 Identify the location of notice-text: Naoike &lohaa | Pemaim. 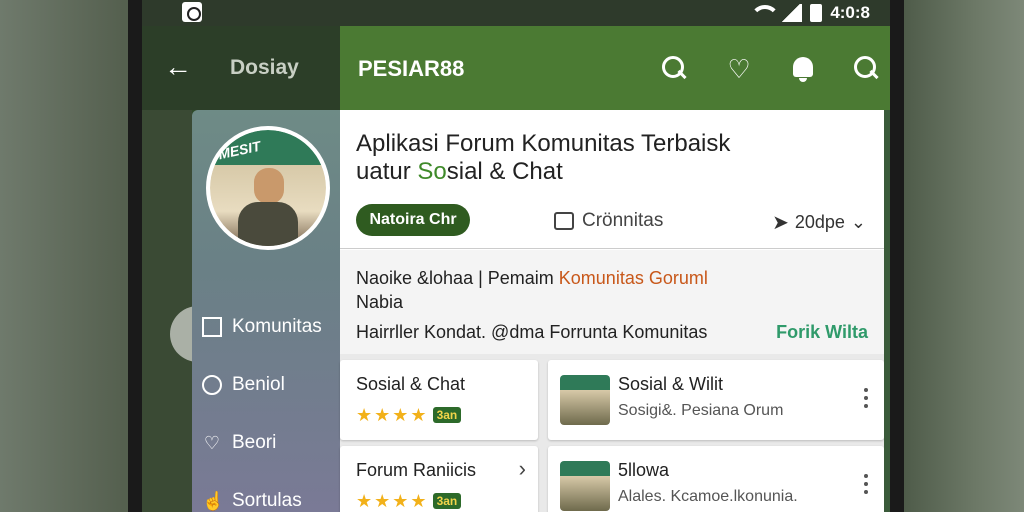
(457, 278).